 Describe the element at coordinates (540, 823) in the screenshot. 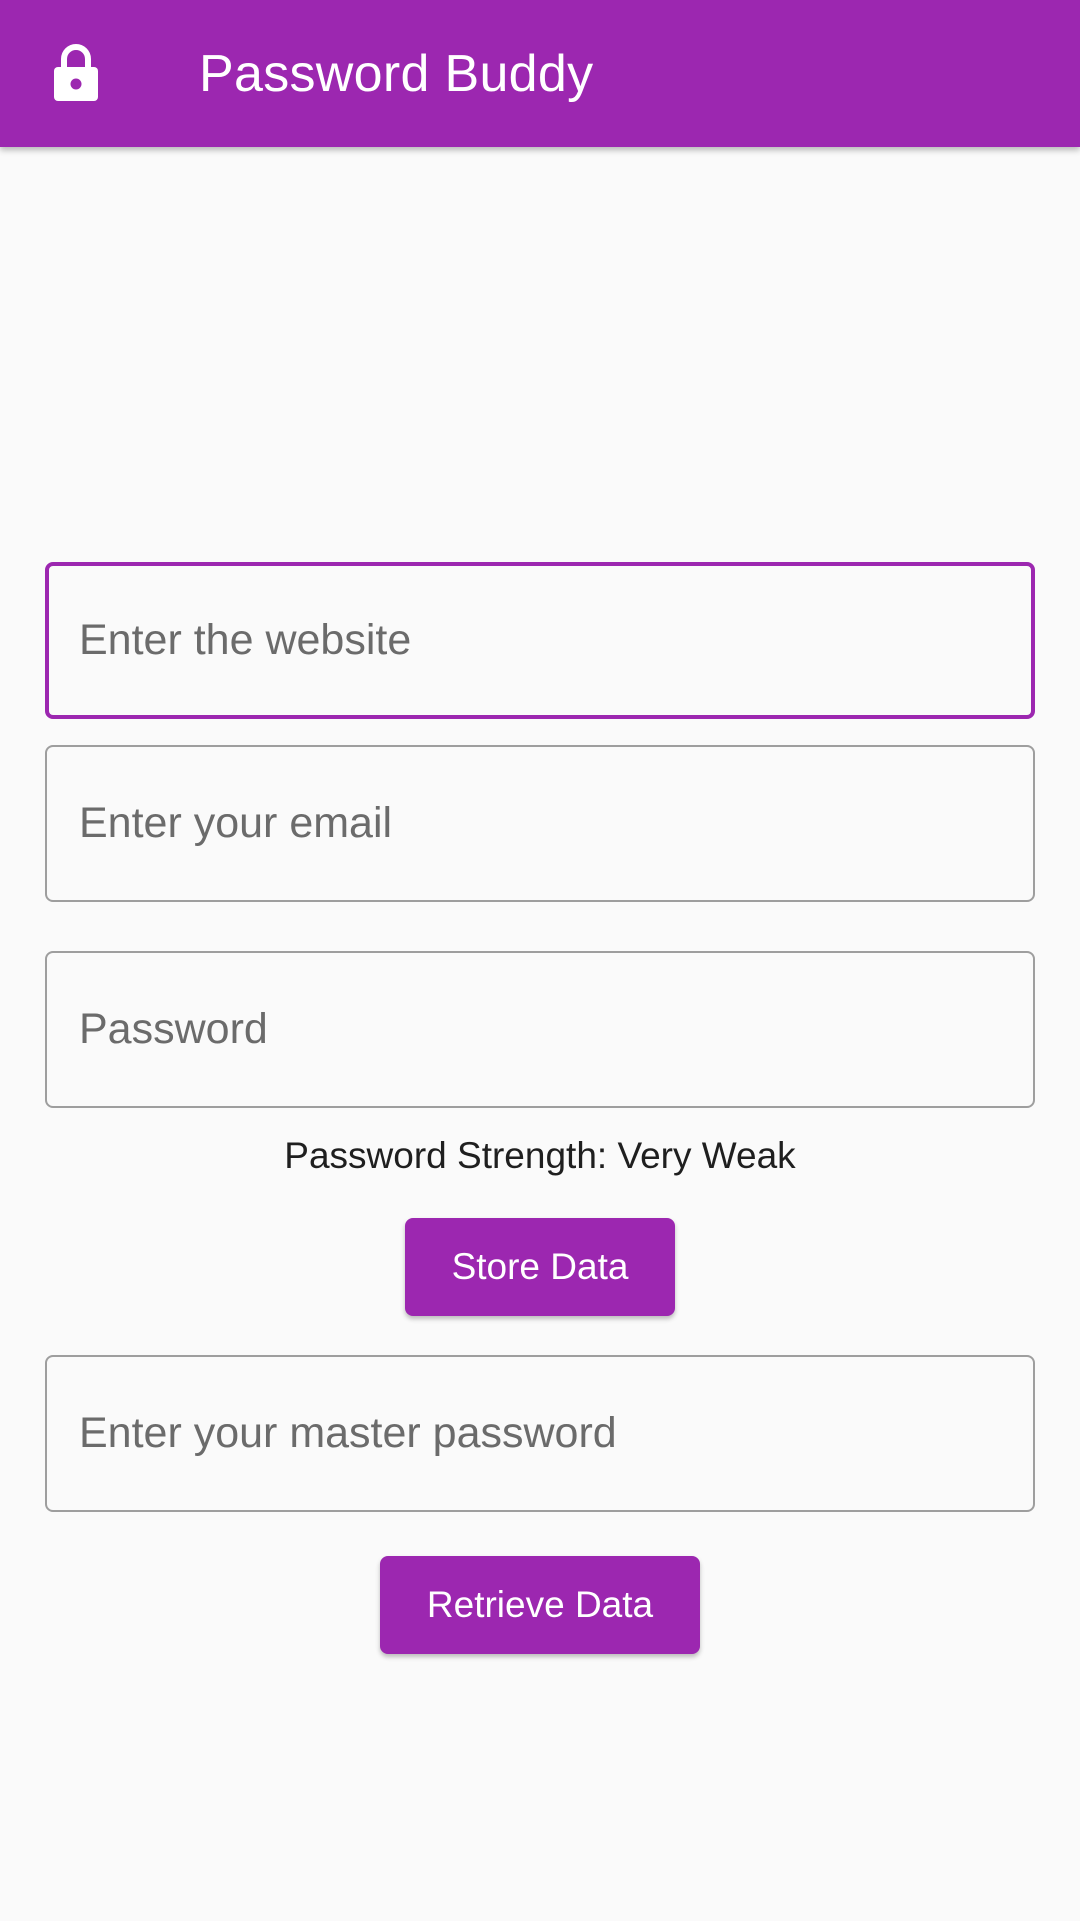

I see `email-input` at that location.